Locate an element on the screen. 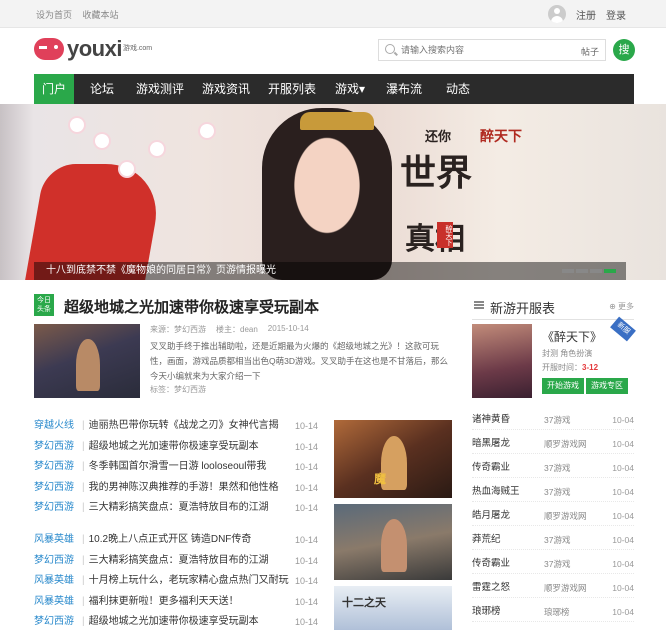 The width and height of the screenshot is (666, 630). more-link: ⊕ 更多 is located at coordinates (621, 306).